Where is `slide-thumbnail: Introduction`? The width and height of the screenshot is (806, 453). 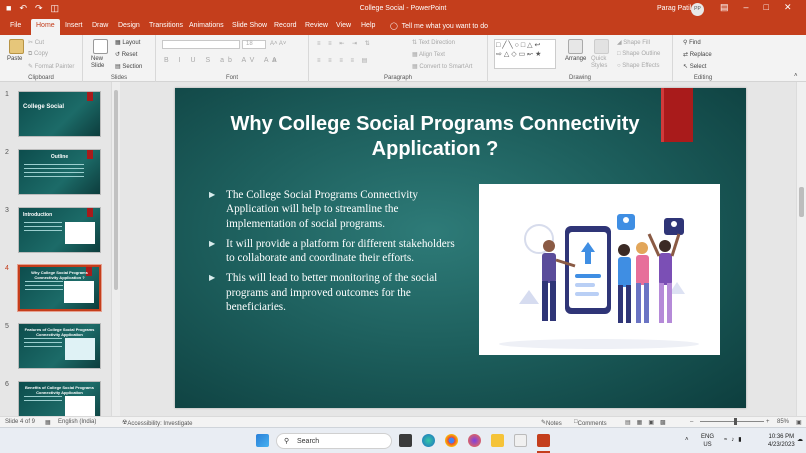 slide-thumbnail: Introduction is located at coordinates (59, 230).